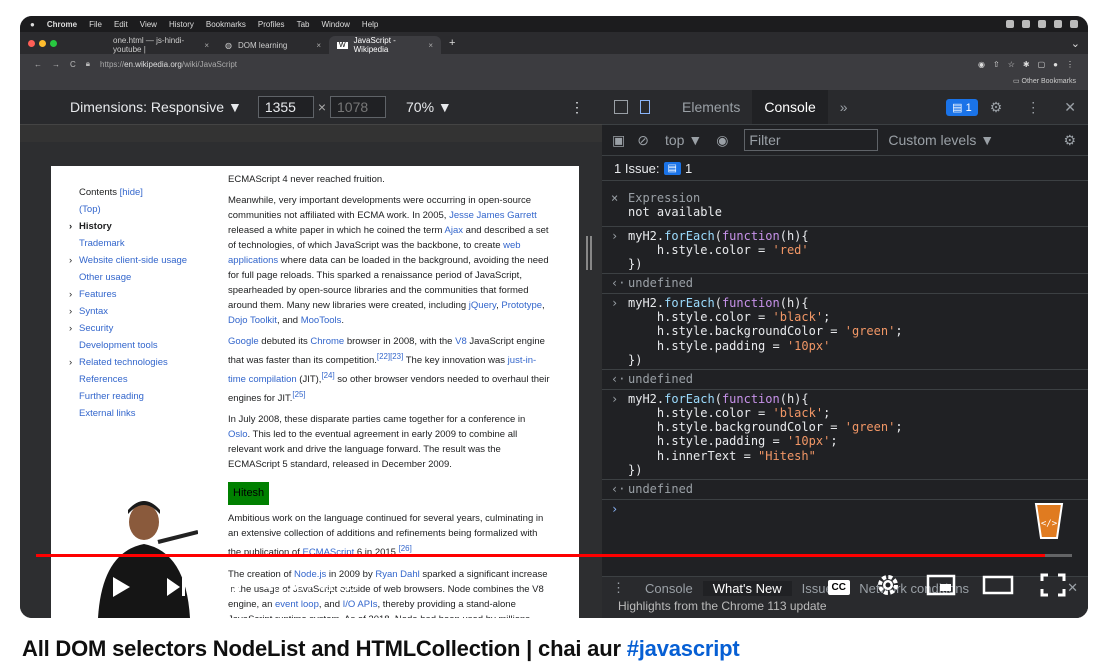 This screenshot has height=665, width=1114. What do you see at coordinates (273, 45) in the screenshot?
I see `browser-tab: ◍ DOM learning ×` at bounding box center [273, 45].